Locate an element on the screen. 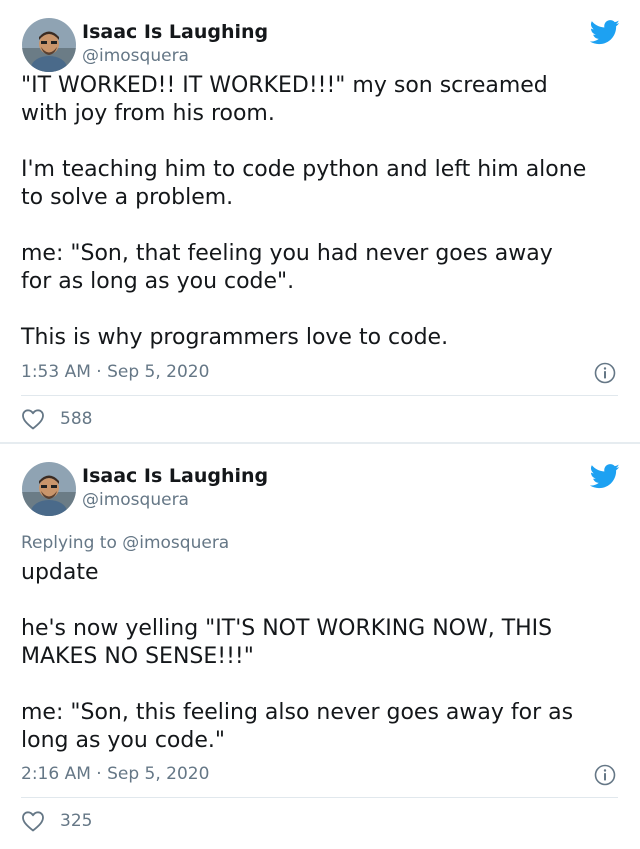  tweet-paragraph: This is why programmers love to code. is located at coordinates (235, 337).